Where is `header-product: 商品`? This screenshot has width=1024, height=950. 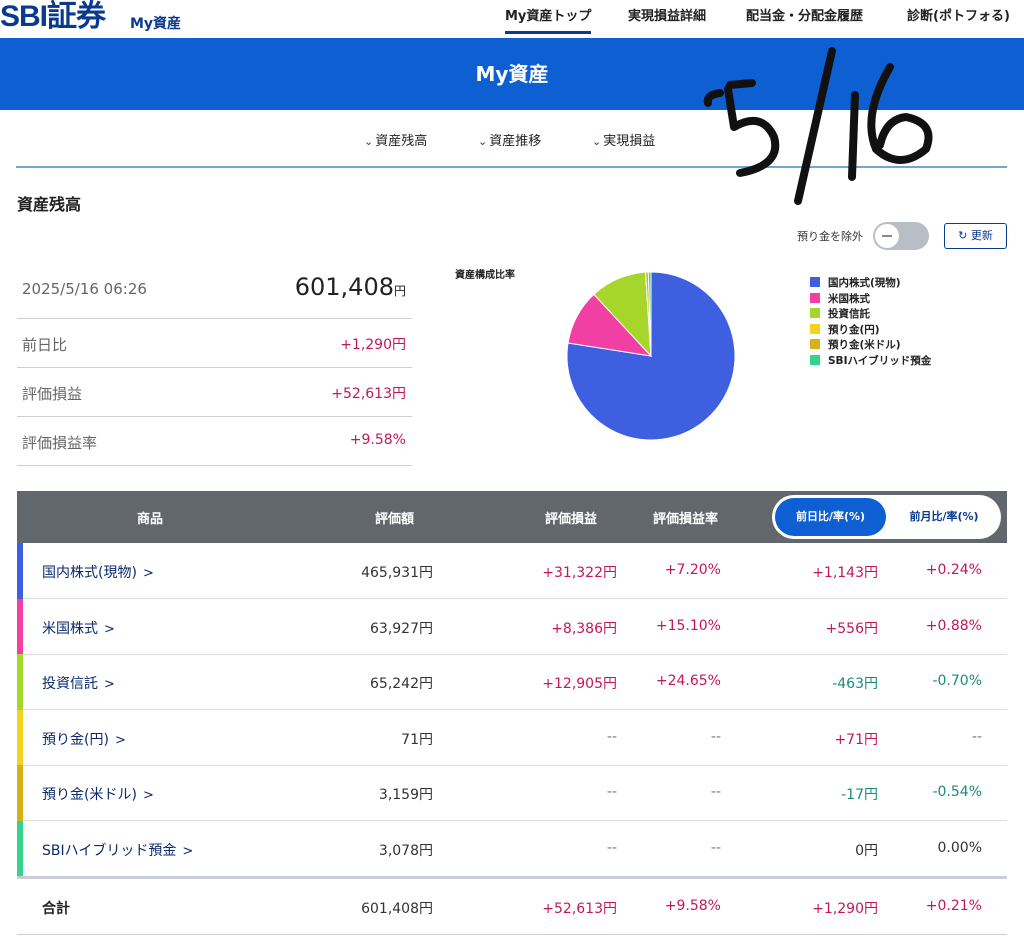 header-product: 商品 is located at coordinates (150, 519).